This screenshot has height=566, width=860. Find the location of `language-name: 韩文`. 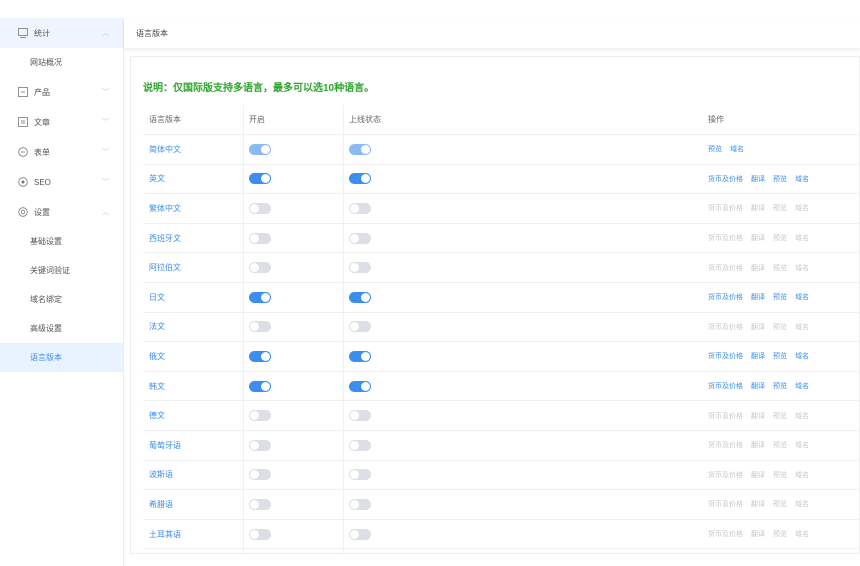

language-name: 韩文 is located at coordinates (194, 386).